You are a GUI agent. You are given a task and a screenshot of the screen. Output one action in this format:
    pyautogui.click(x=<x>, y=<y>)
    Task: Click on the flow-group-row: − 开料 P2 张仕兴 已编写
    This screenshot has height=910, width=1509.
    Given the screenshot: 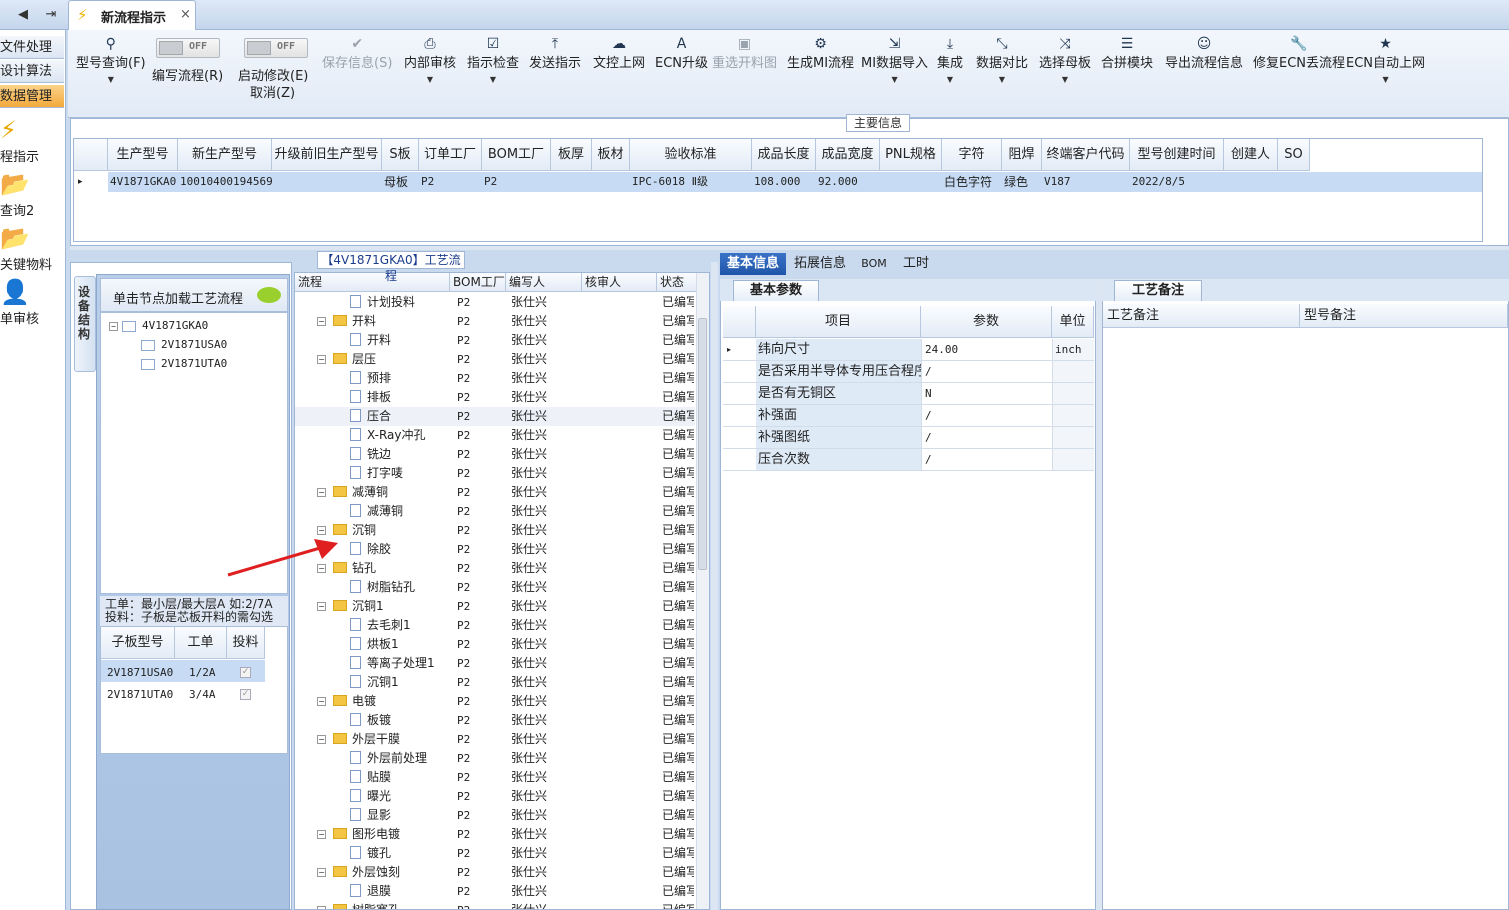 What is the action you would take?
    pyautogui.click(x=495, y=321)
    